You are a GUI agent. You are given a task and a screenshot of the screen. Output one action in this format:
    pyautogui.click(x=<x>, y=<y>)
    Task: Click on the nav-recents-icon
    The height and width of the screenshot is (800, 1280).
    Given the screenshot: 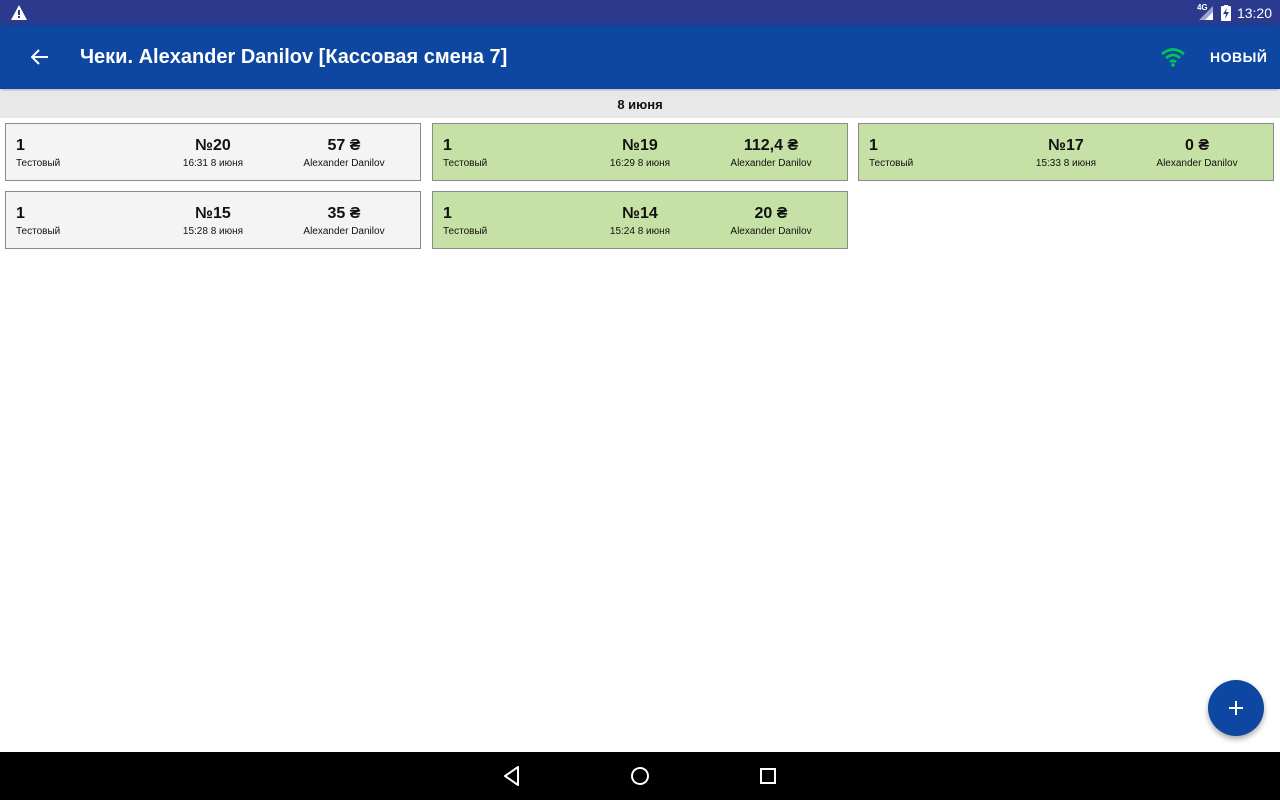 What is the action you would take?
    pyautogui.click(x=768, y=776)
    